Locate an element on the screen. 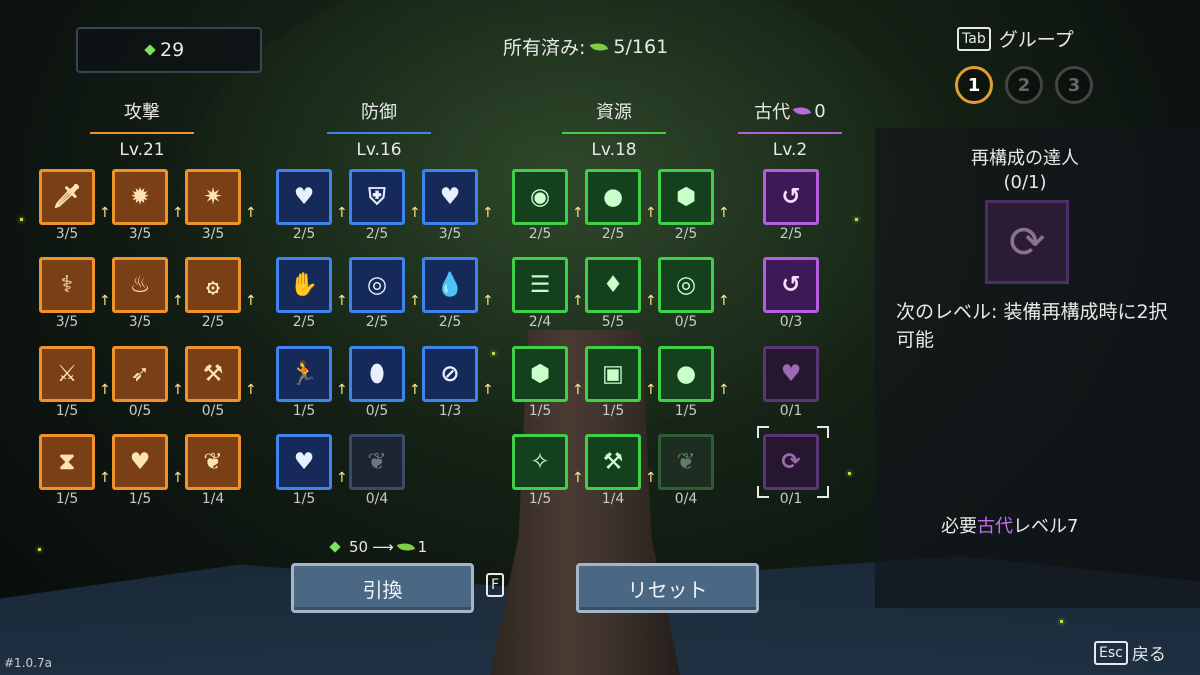 This screenshot has width=1200, height=675. staff-icon: ⚕ is located at coordinates (67, 284).